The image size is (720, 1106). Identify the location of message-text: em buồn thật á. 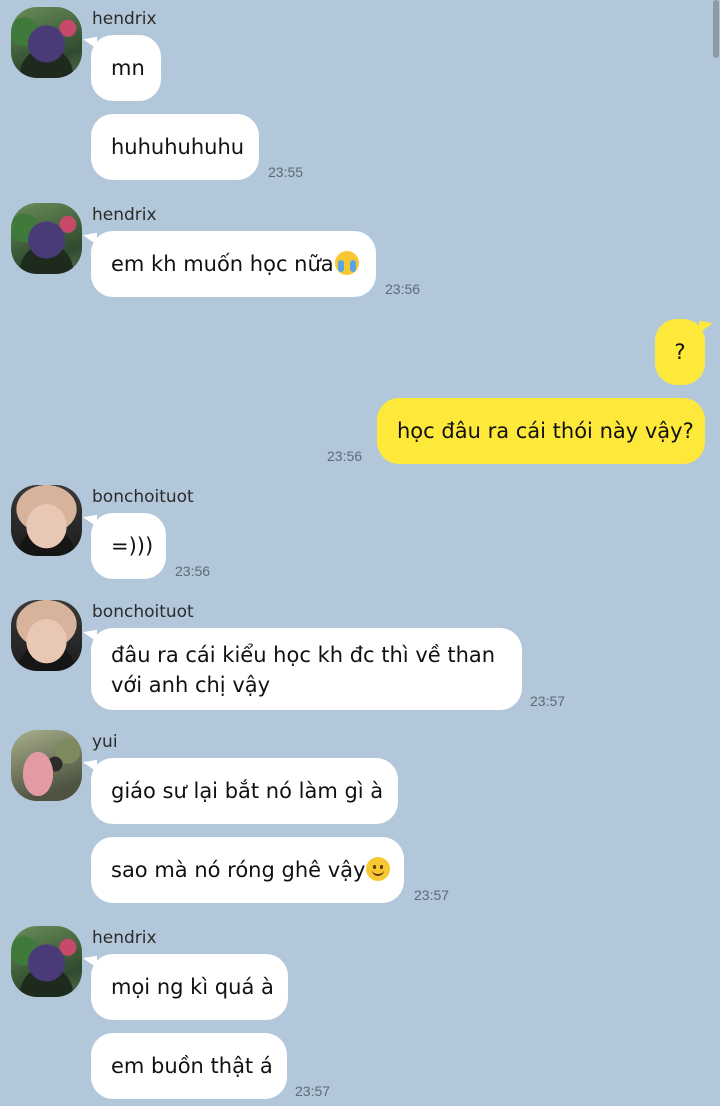
(192, 1066).